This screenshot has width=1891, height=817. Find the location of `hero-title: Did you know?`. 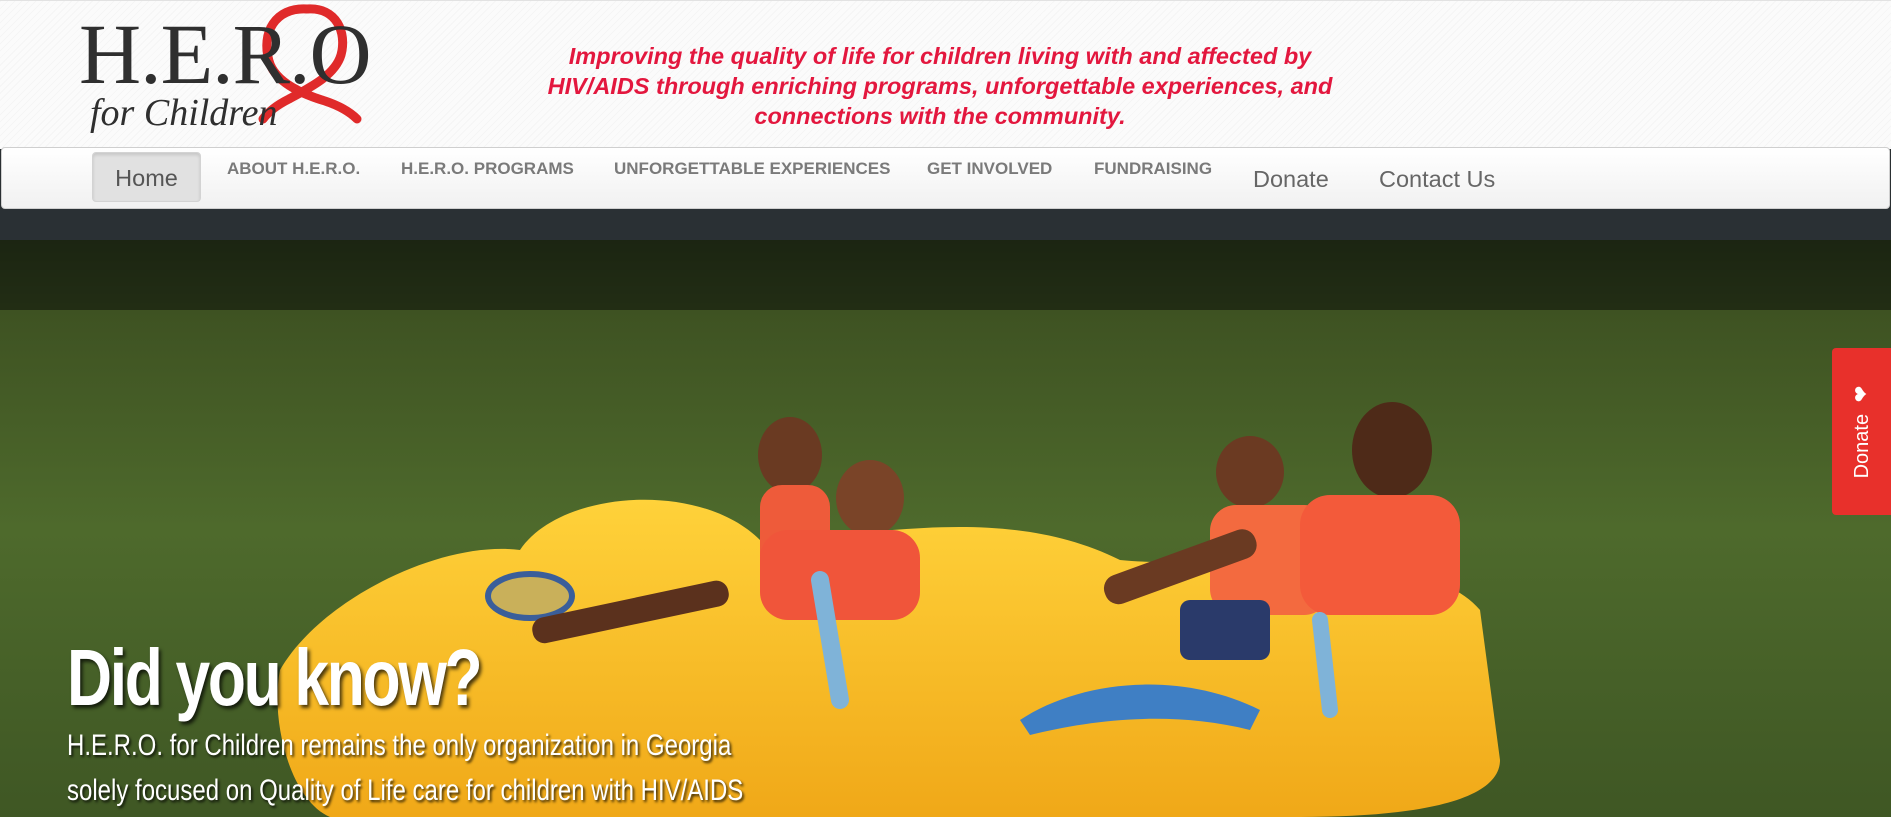

hero-title: Did you know? is located at coordinates (275, 677).